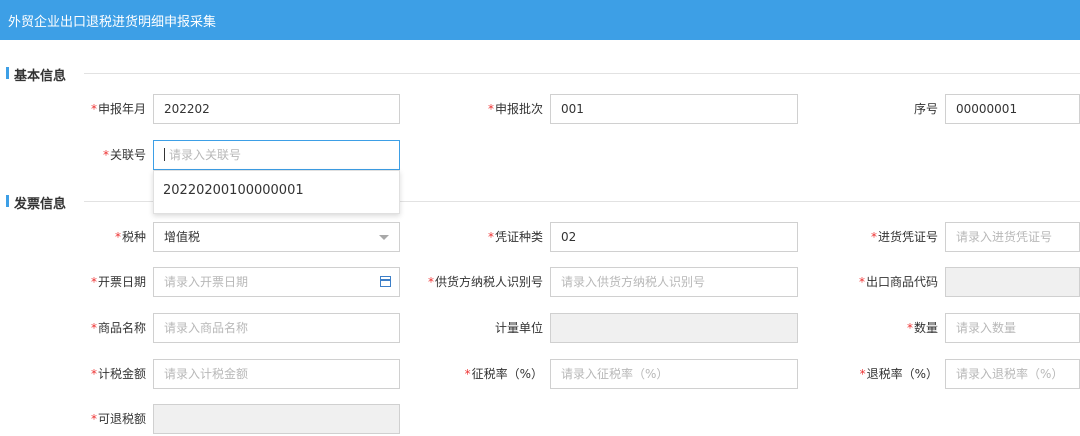 The image size is (1080, 436). What do you see at coordinates (515, 237) in the screenshot?
I see `label-pzzl: *凭证种类` at bounding box center [515, 237].